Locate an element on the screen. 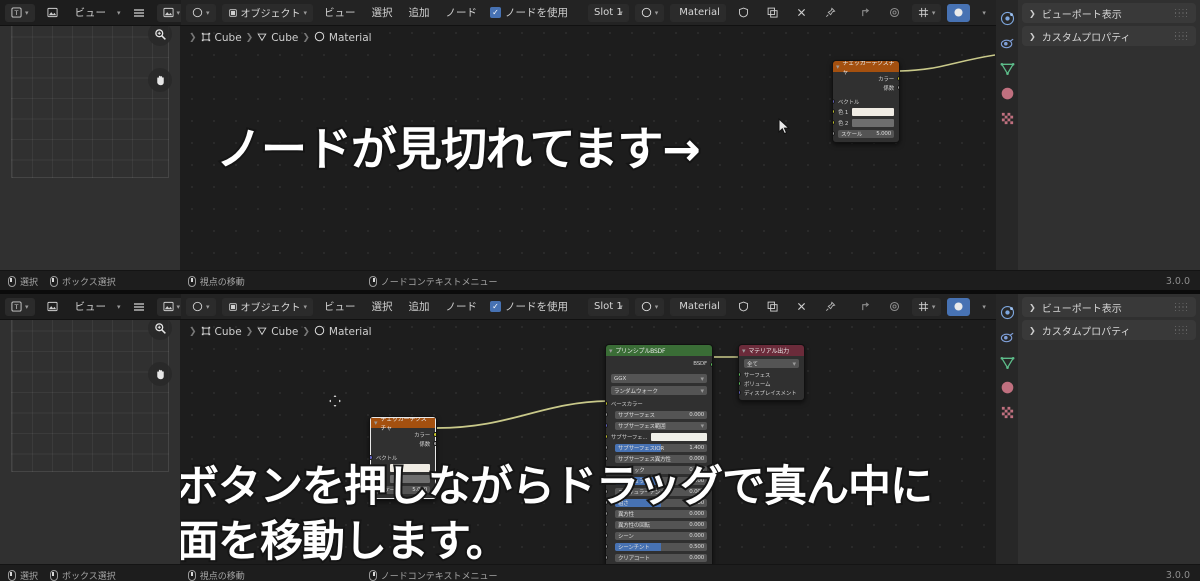 The width and height of the screenshot is (1200, 581). bsdf-row: シーンチント 0.500 is located at coordinates (659, 546).